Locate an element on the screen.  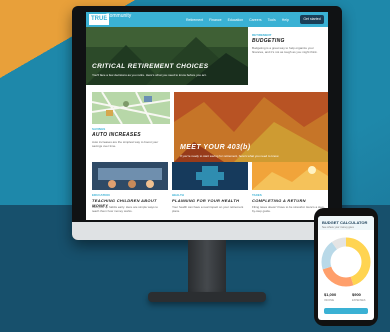
nav-link: Education is located at coordinates (236, 20).